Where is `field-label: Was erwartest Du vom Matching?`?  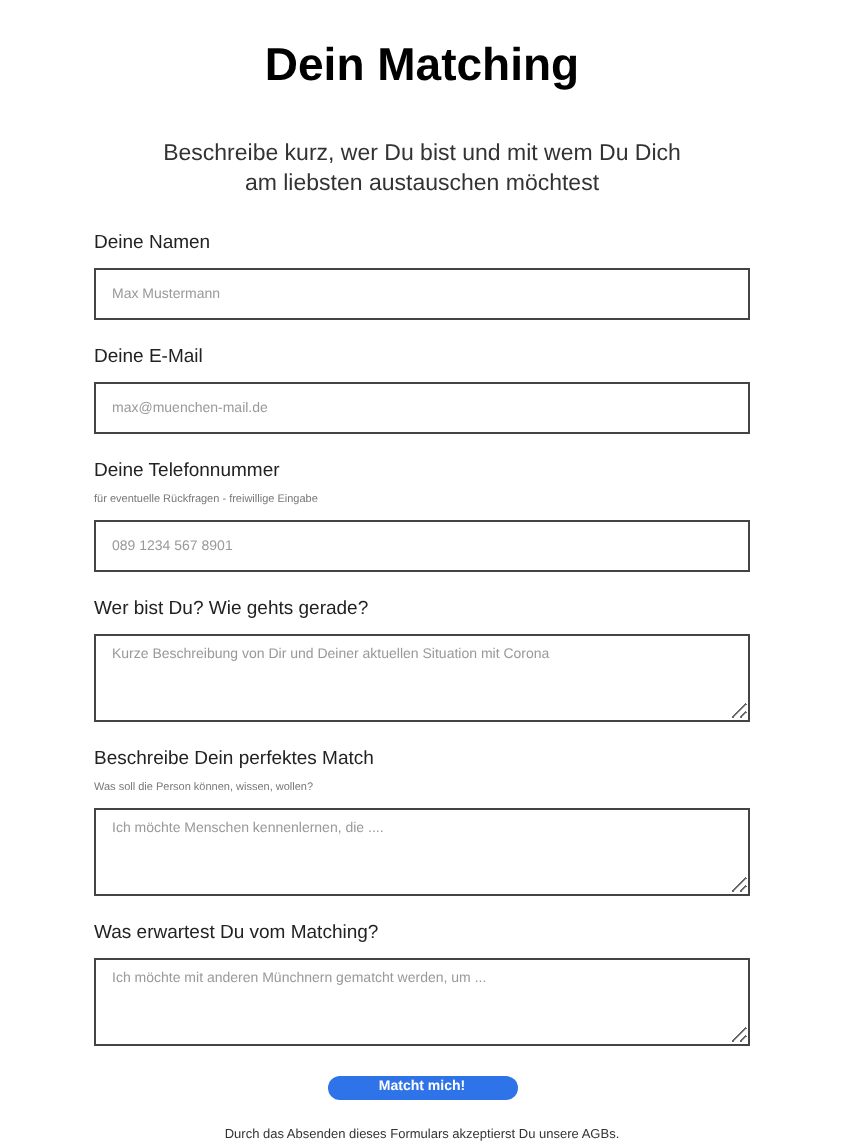
field-label: Was erwartest Du vom Matching? is located at coordinates (237, 934).